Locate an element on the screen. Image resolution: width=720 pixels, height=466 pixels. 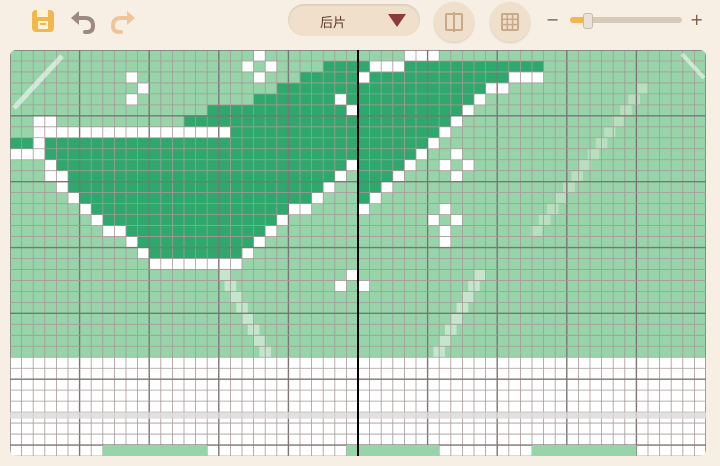
view-dropdown: 后片 is located at coordinates (354, 20).